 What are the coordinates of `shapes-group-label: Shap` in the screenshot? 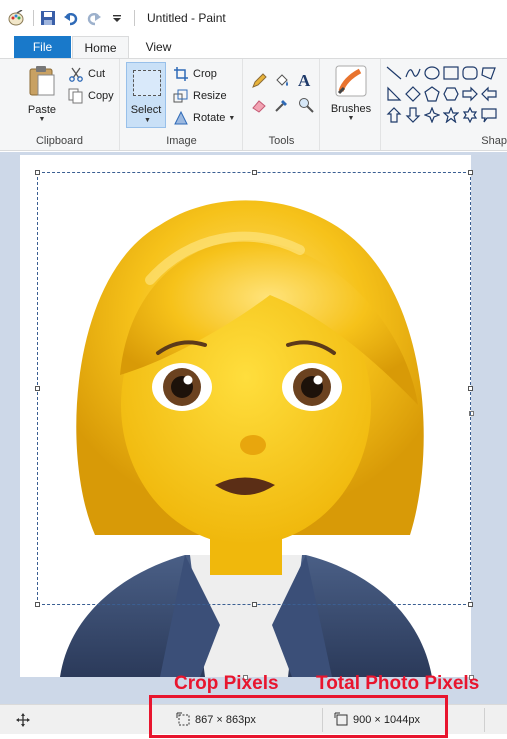 It's located at (494, 141).